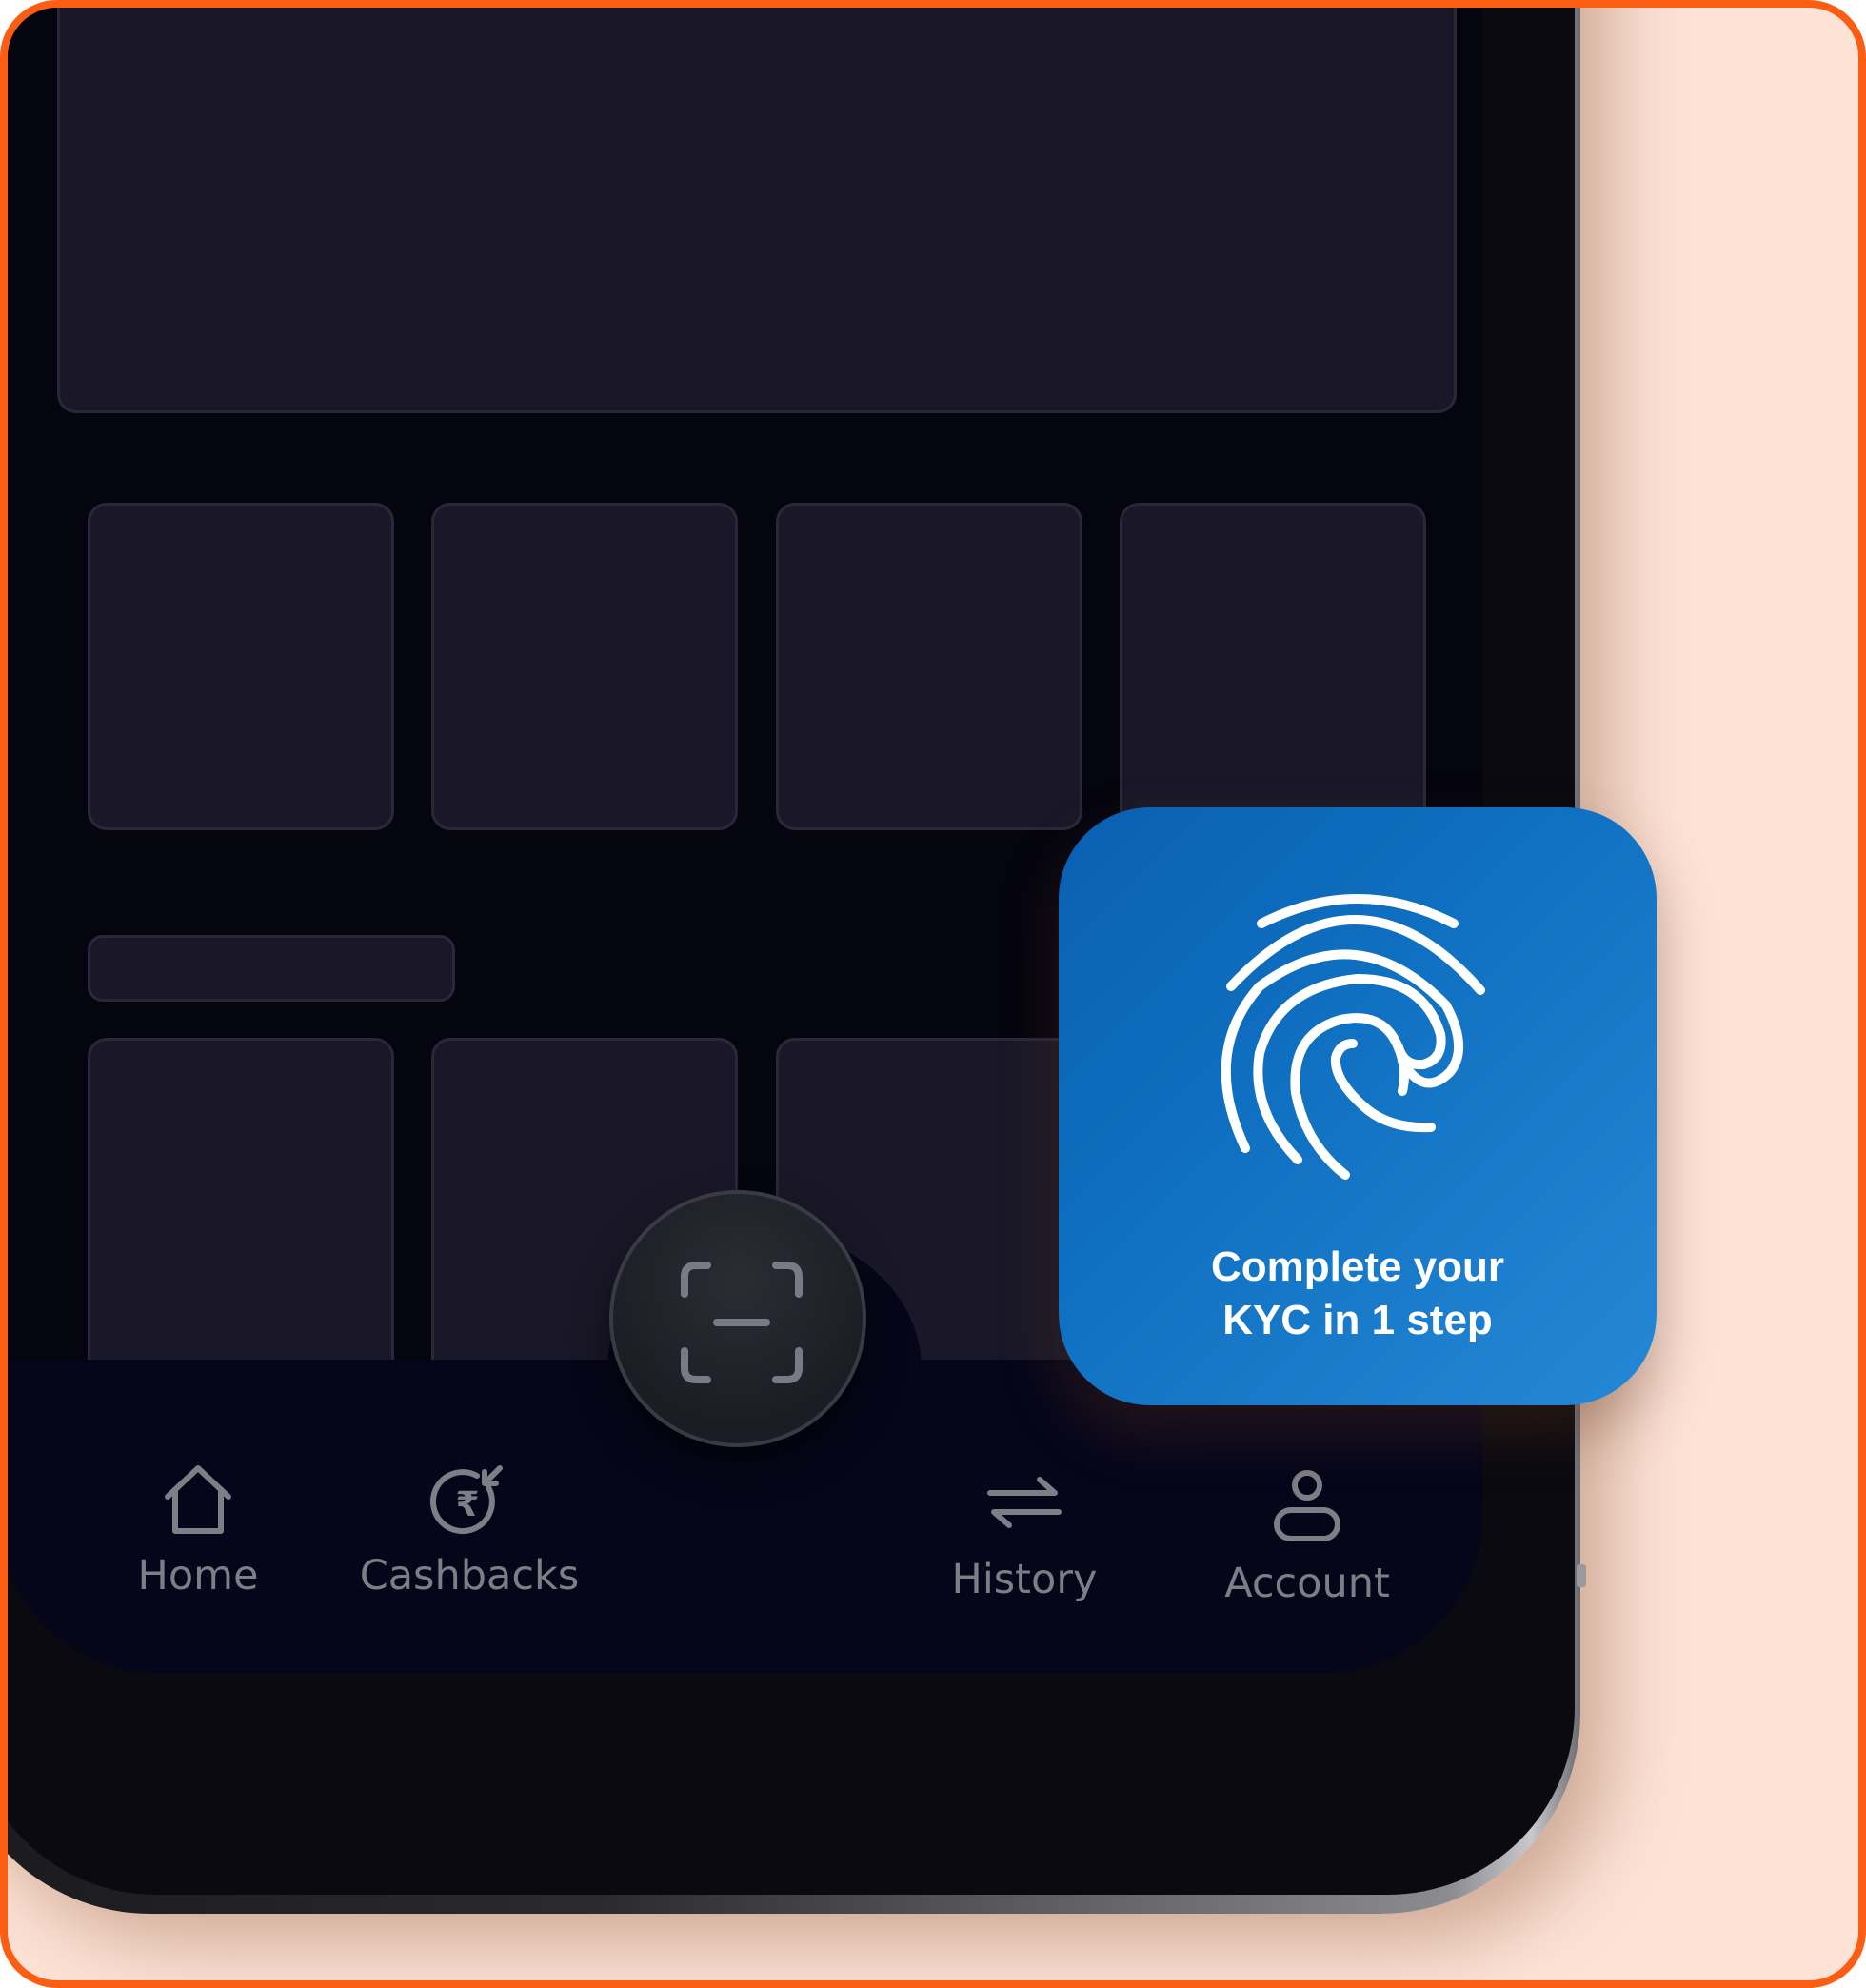  I want to click on scan-icon, so click(742, 1322).